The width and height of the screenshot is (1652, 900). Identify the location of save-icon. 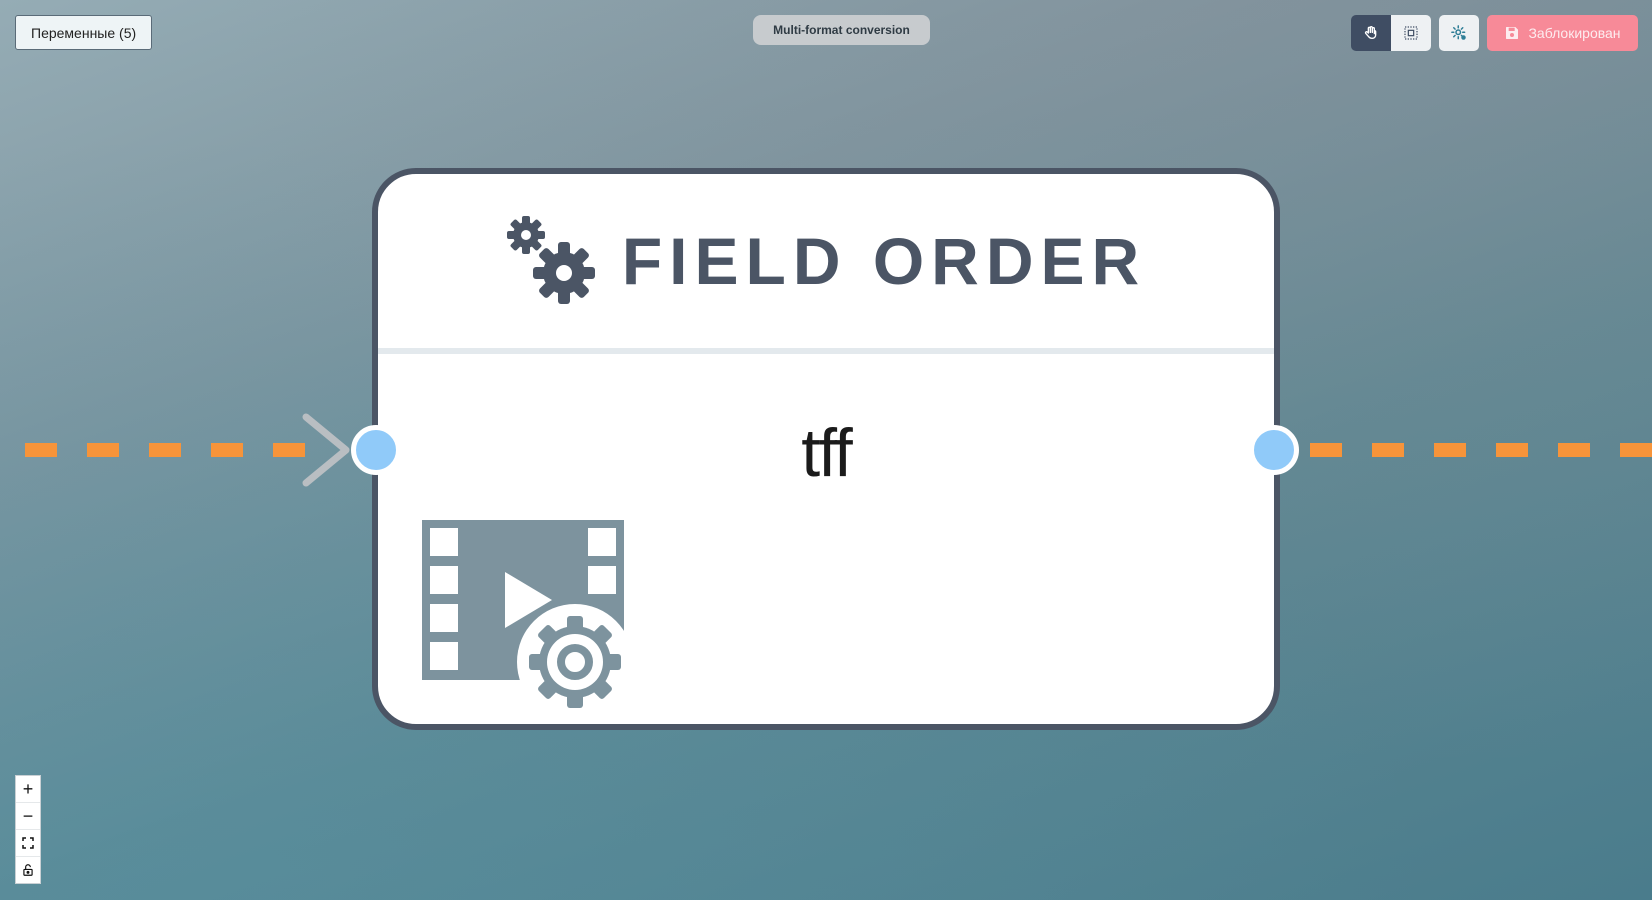
(1512, 33).